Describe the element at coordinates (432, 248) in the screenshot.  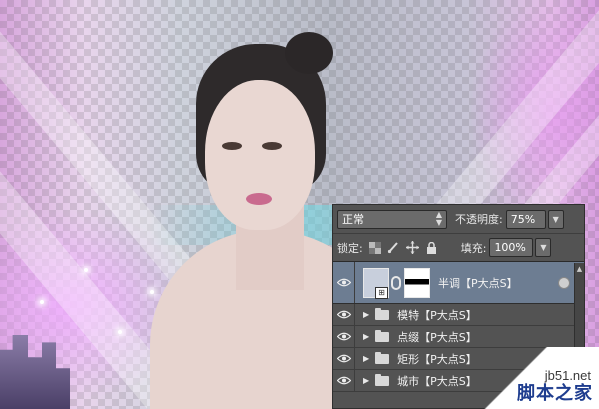
I see `lock-all-icon` at that location.